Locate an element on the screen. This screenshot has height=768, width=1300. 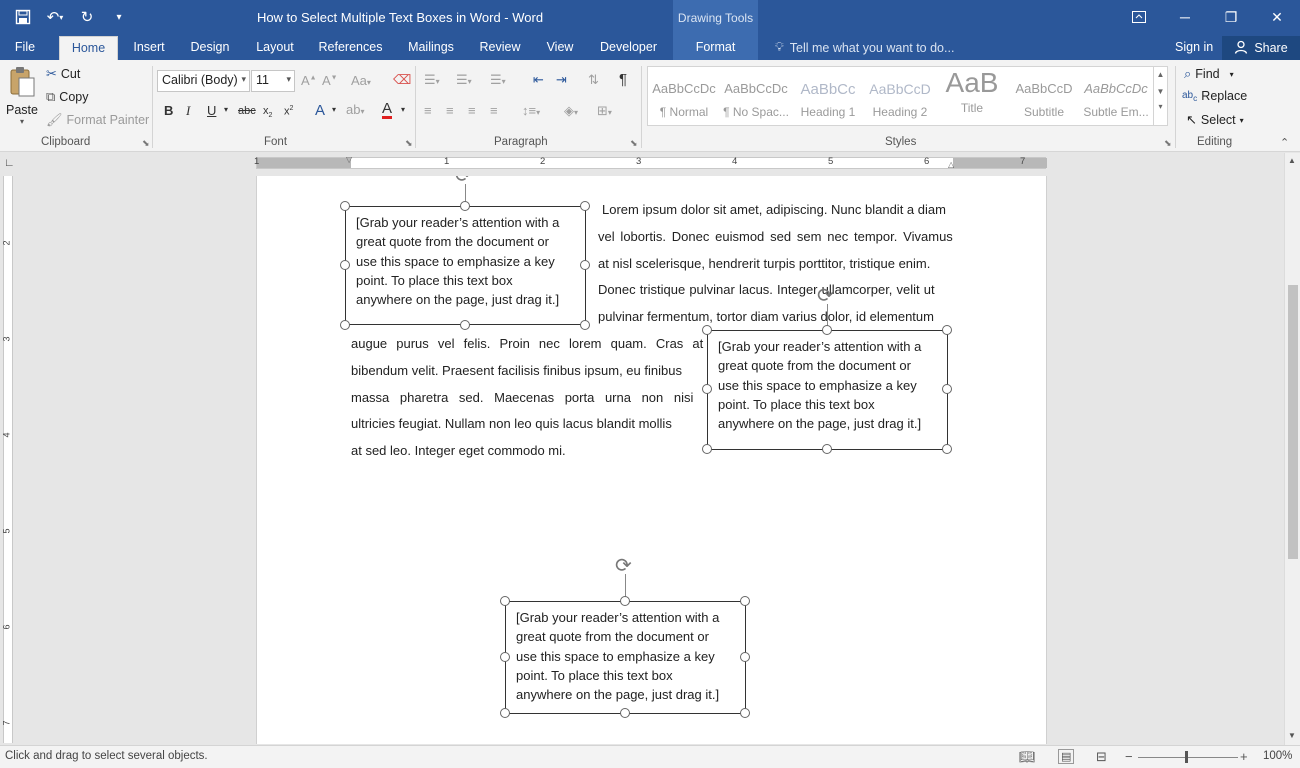
style-subtitle: AaBbCcD Subtitle is located at coordinates (1044, 96).